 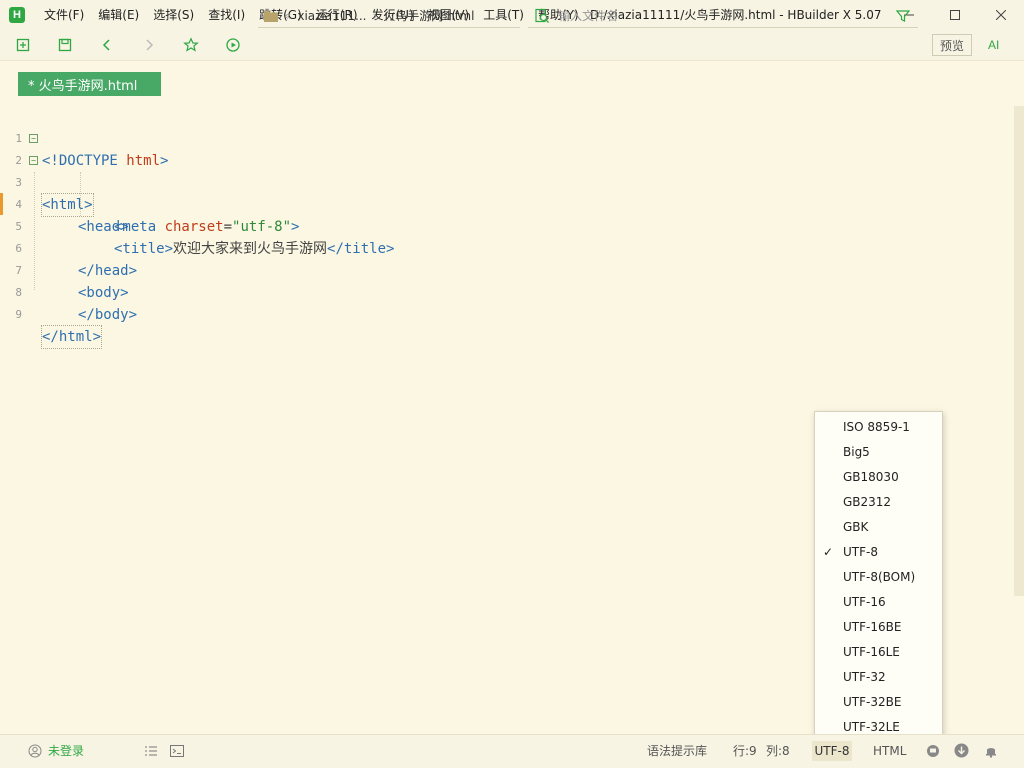 What do you see at coordinates (89, 84) in the screenshot?
I see `tab-active-file: * 火鸟手游网.html` at bounding box center [89, 84].